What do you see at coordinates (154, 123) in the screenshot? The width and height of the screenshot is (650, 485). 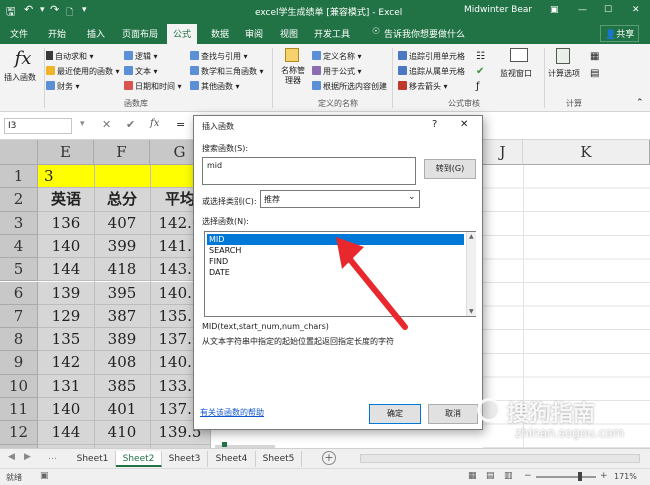 I see `insert-function-fx-icon: fx` at bounding box center [154, 123].